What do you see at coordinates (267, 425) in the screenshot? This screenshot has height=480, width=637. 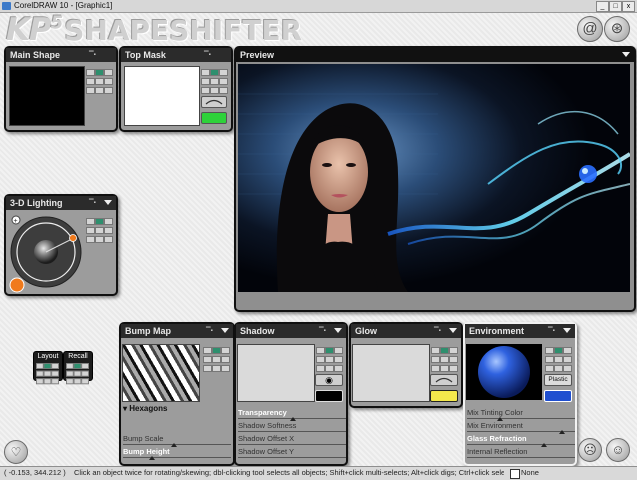 I see `slider-label: Shadow Softness` at bounding box center [267, 425].